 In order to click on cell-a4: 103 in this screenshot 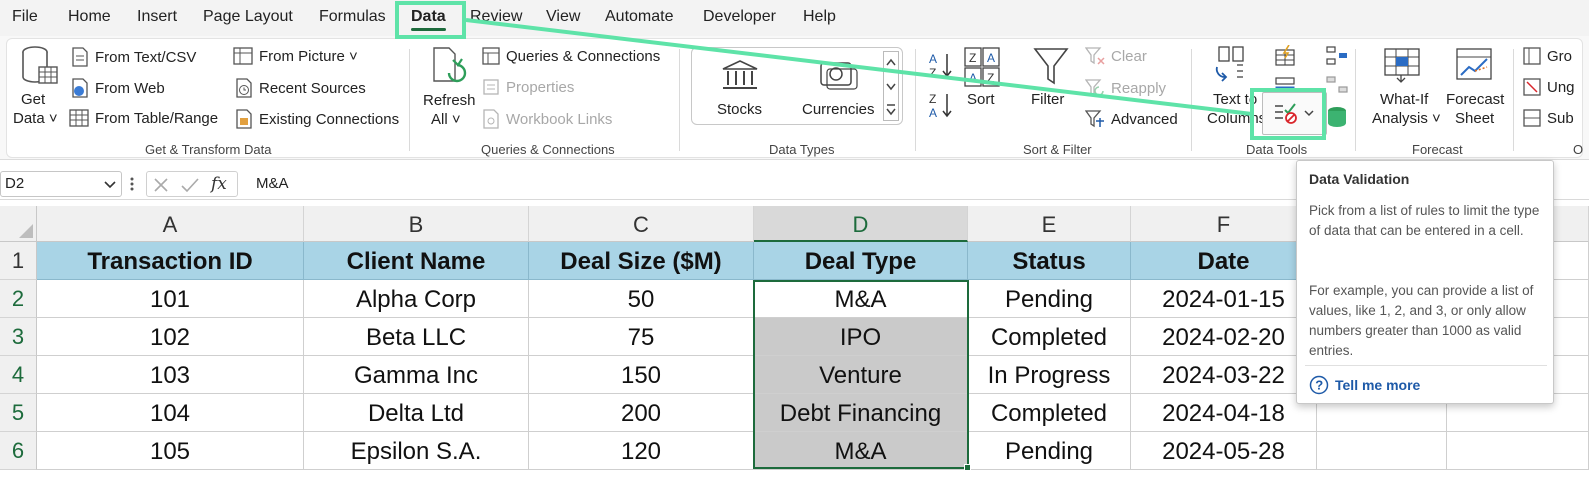, I will do `click(170, 375)`.